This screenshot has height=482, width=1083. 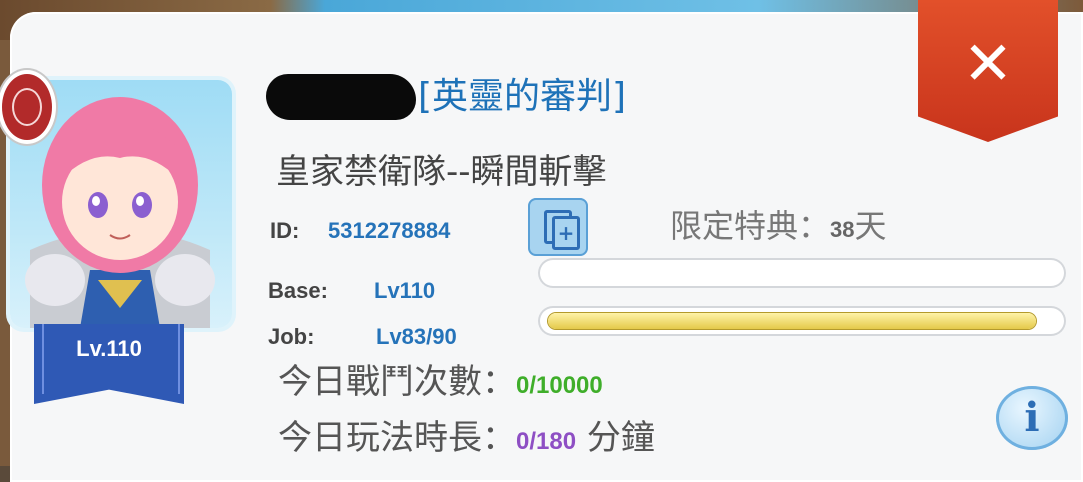 I want to click on daily-playtime: 今日玩法時長：0/180 分鐘, so click(x=466, y=440).